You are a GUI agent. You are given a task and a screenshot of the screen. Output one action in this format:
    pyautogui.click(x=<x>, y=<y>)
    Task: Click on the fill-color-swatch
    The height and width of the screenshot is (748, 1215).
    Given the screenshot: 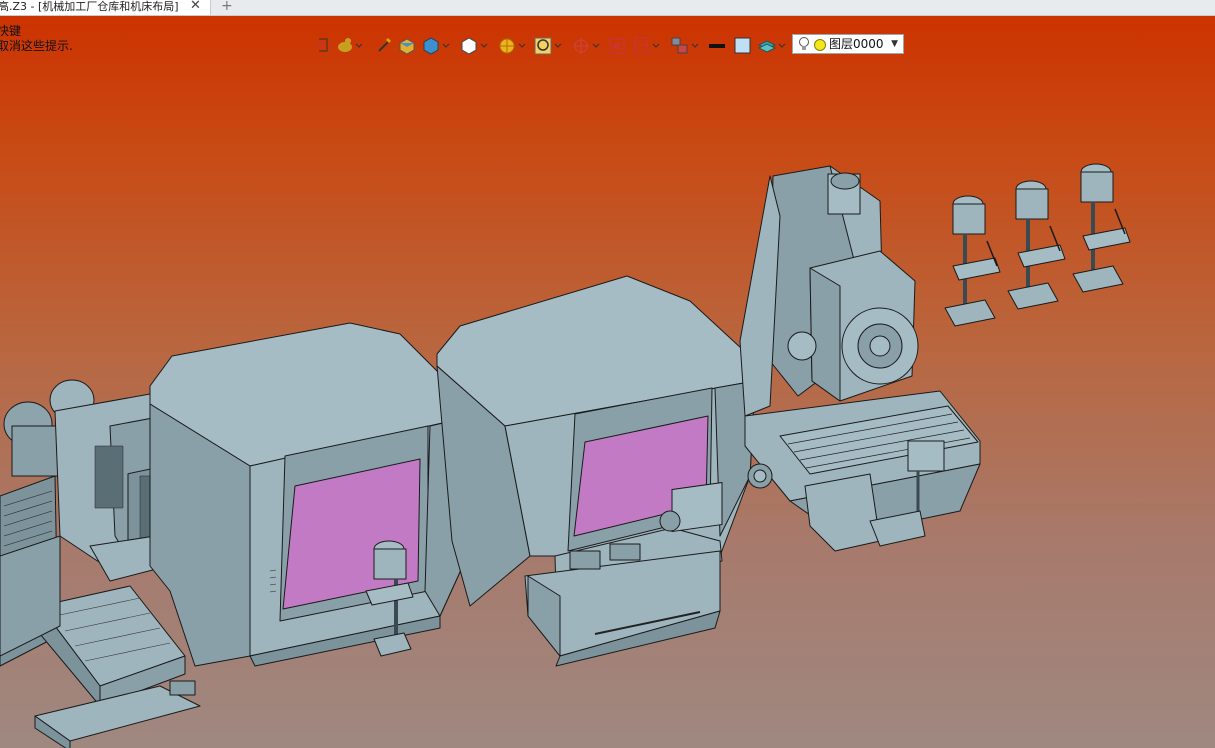 What is the action you would take?
    pyautogui.click(x=743, y=45)
    